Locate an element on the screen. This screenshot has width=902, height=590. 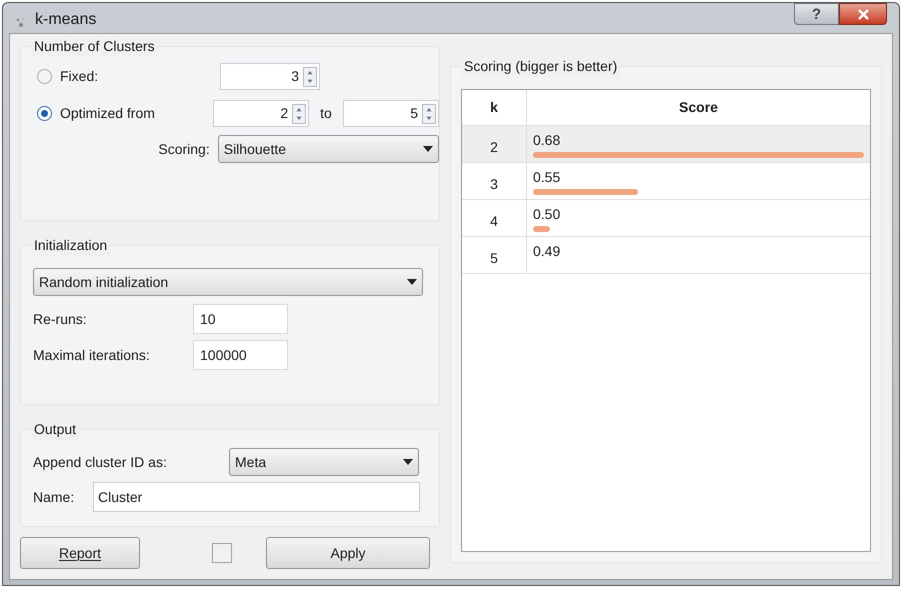
reruns-field: 10 is located at coordinates (240, 319).